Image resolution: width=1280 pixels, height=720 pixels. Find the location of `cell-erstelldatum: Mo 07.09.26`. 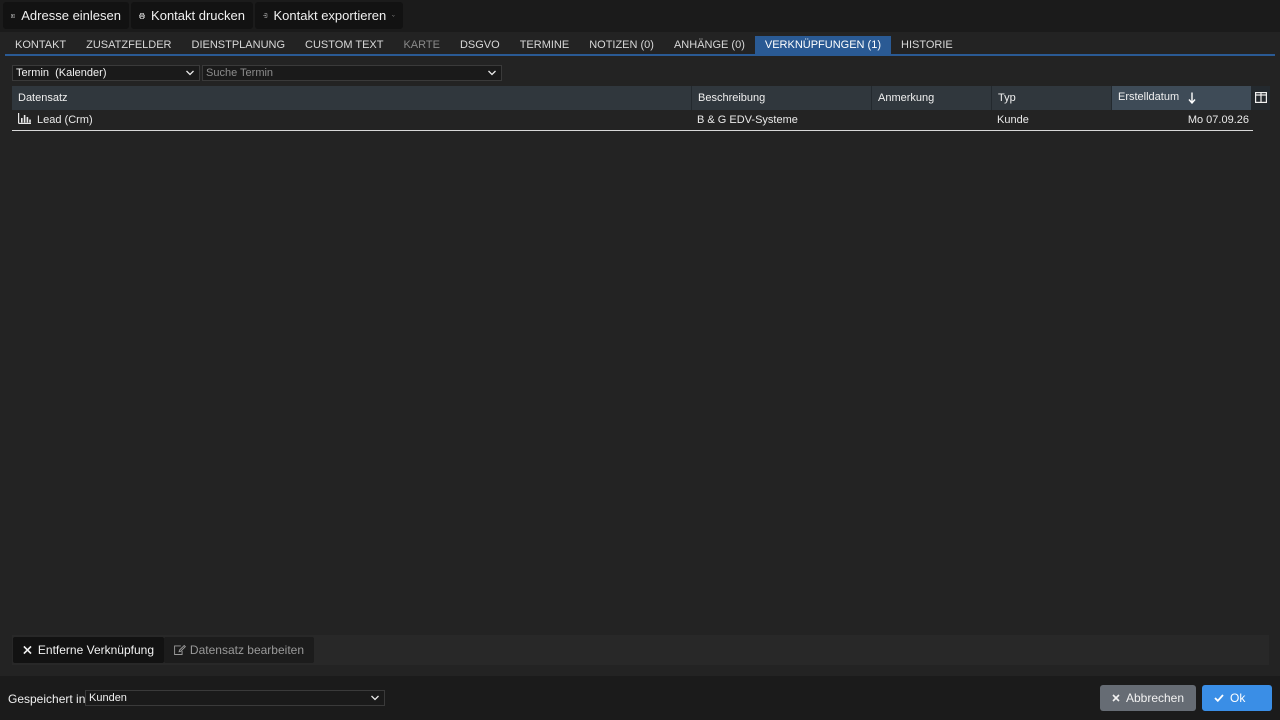

cell-erstelldatum: Mo 07.09.26 is located at coordinates (1218, 120).